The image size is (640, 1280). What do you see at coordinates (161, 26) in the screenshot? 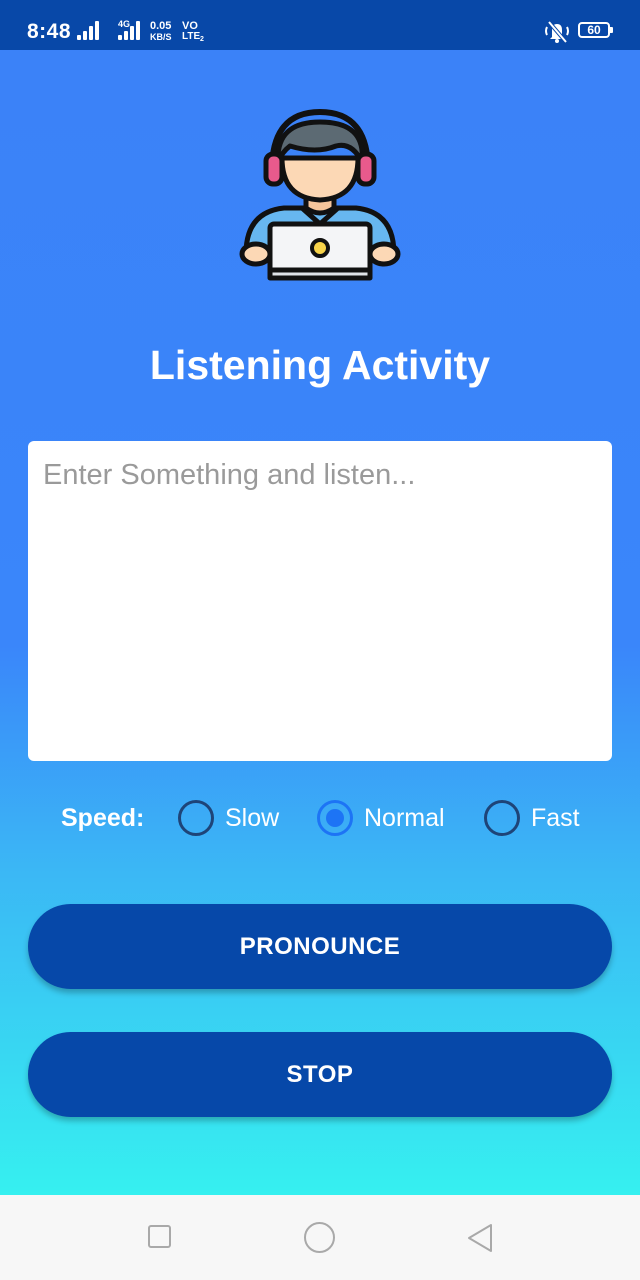
I see `network-speed-value: 0.05` at bounding box center [161, 26].